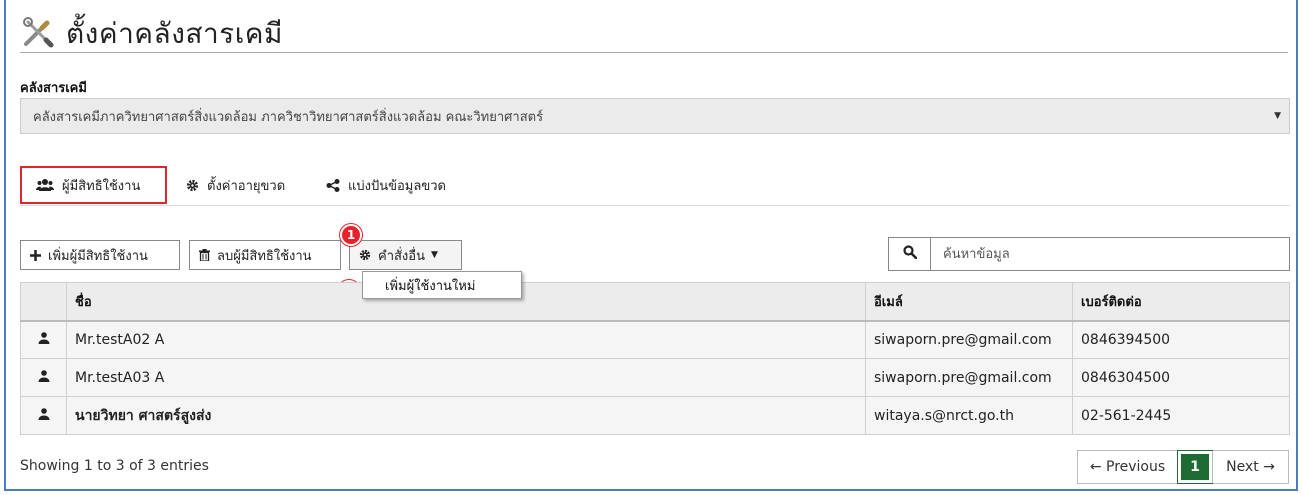 The width and height of the screenshot is (1302, 495). Describe the element at coordinates (45, 185) in the screenshot. I see `users-icon` at that location.